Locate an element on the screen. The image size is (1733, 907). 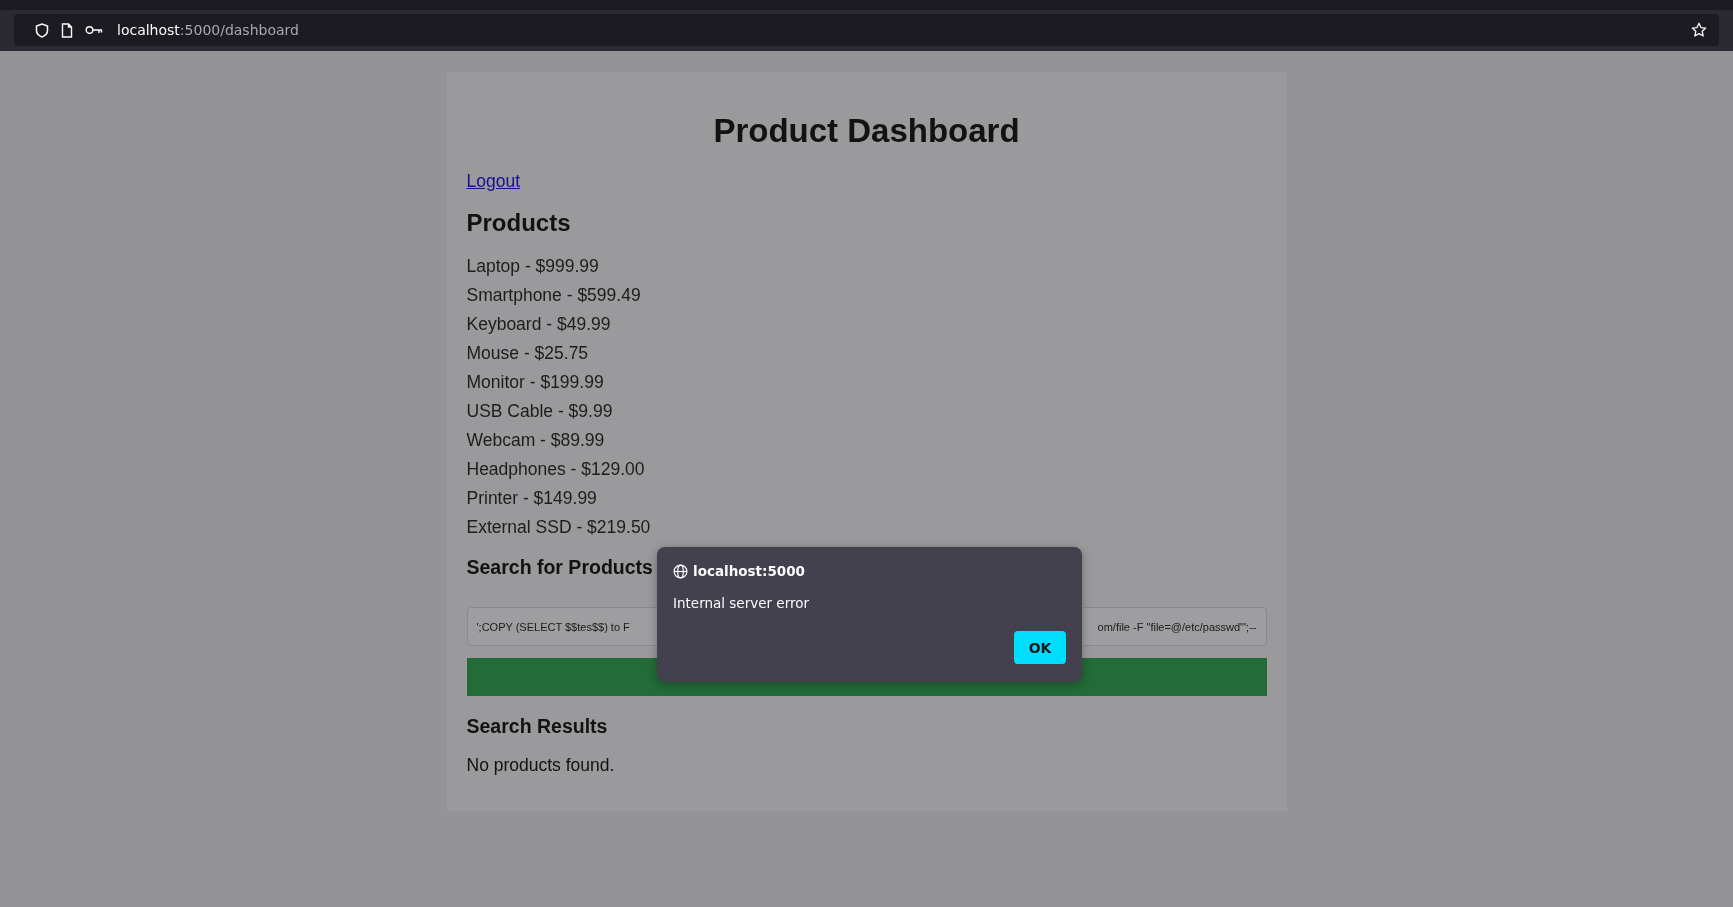
section-heading: Search Results is located at coordinates (537, 726).